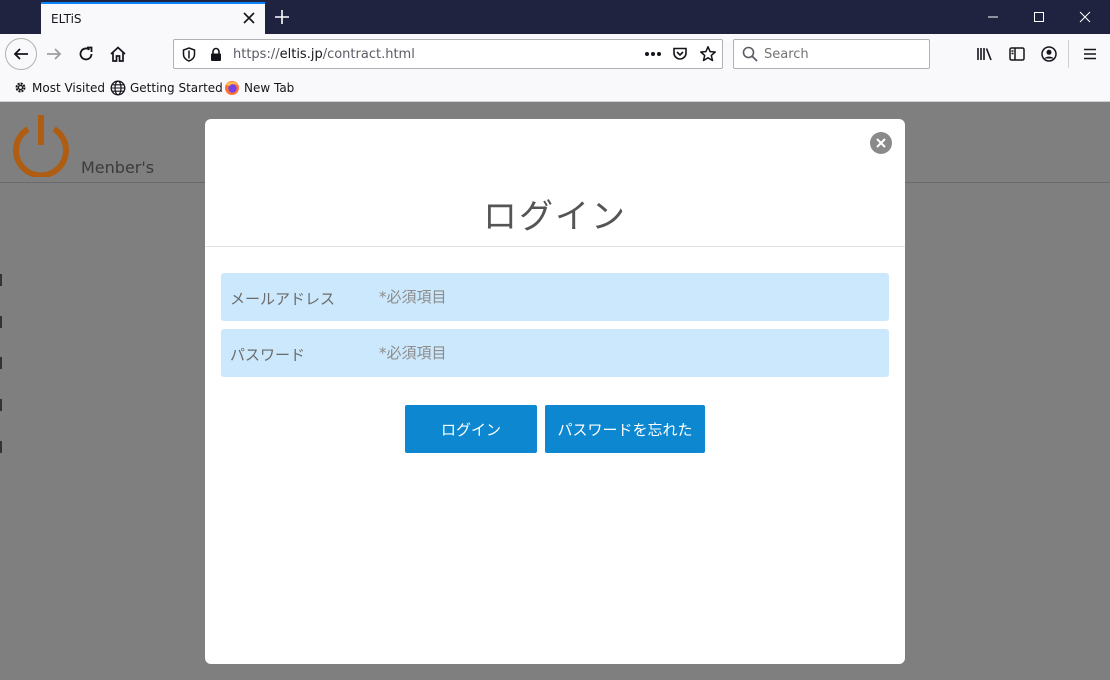 This screenshot has height=680, width=1110. I want to click on close-tab-icon, so click(249, 18).